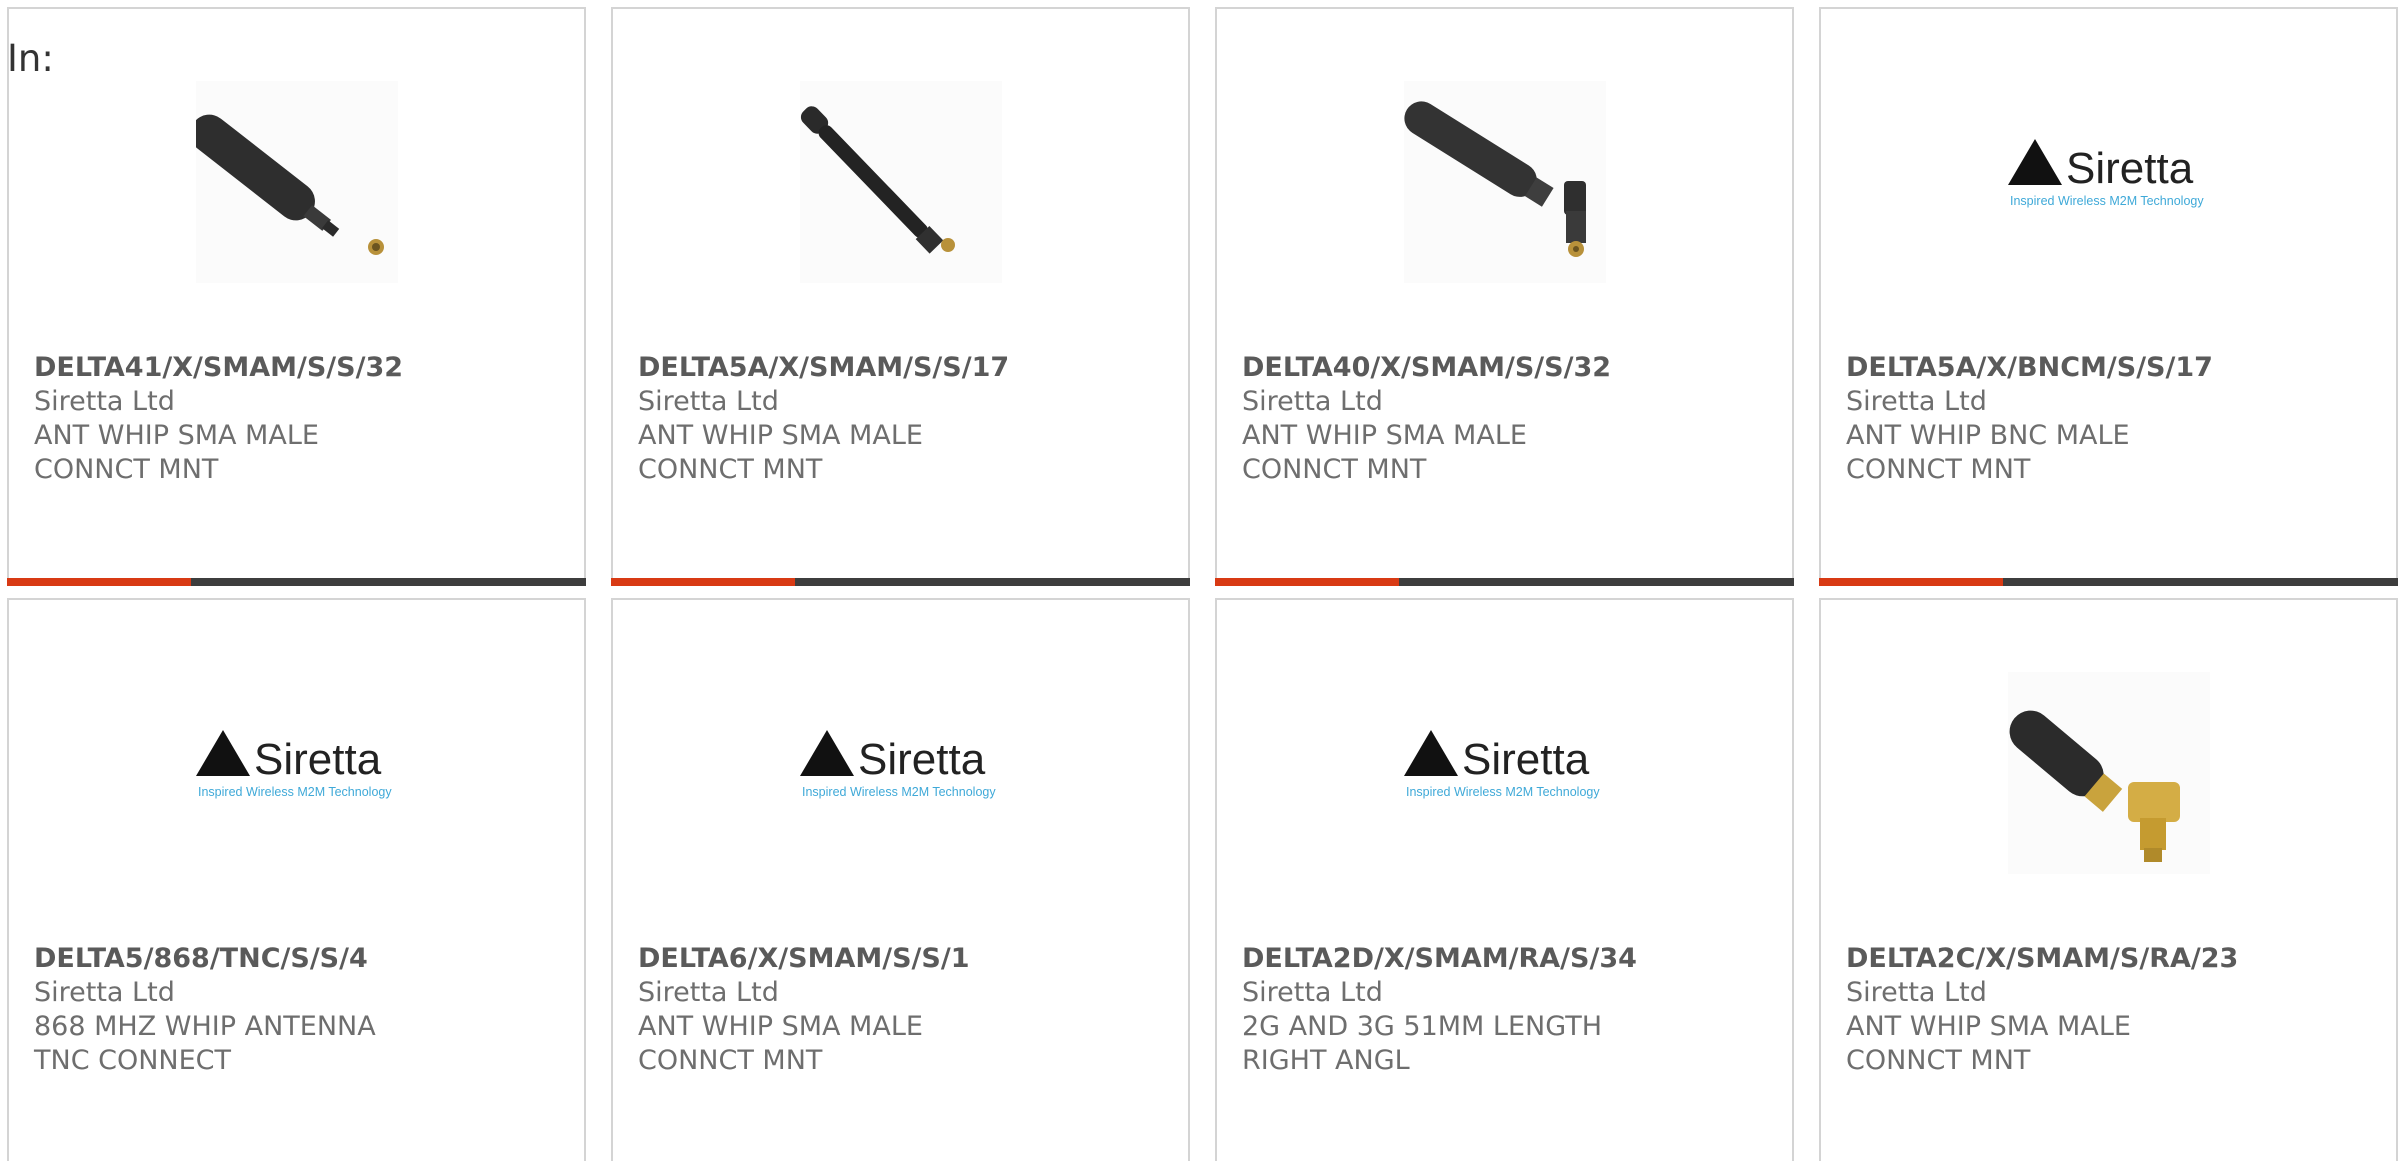 The image size is (2400, 1161). Describe the element at coordinates (1507, 368) in the screenshot. I see `product-part-number: DELTA40/X/SMAM/S/S/32` at that location.